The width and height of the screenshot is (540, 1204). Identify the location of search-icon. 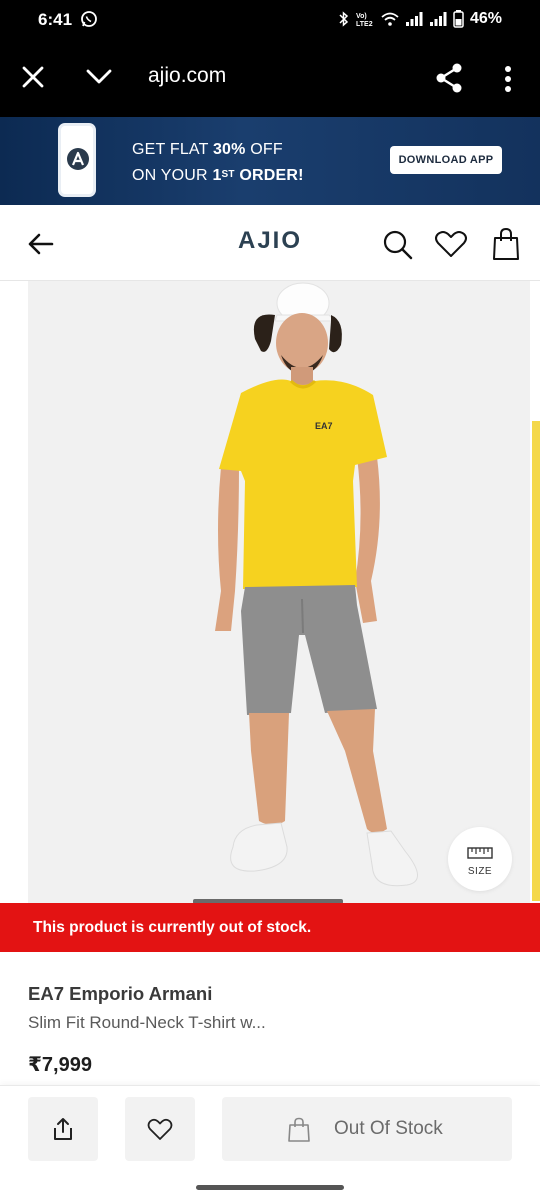
(398, 245).